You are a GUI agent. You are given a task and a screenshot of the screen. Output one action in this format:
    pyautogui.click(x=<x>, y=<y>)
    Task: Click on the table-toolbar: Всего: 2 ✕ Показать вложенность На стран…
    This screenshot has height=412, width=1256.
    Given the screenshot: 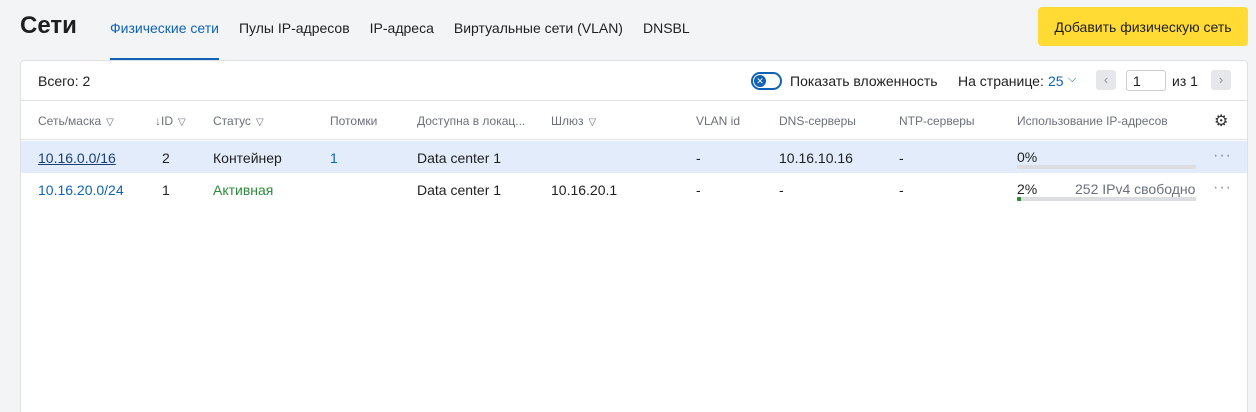 What is the action you would take?
    pyautogui.click(x=634, y=81)
    